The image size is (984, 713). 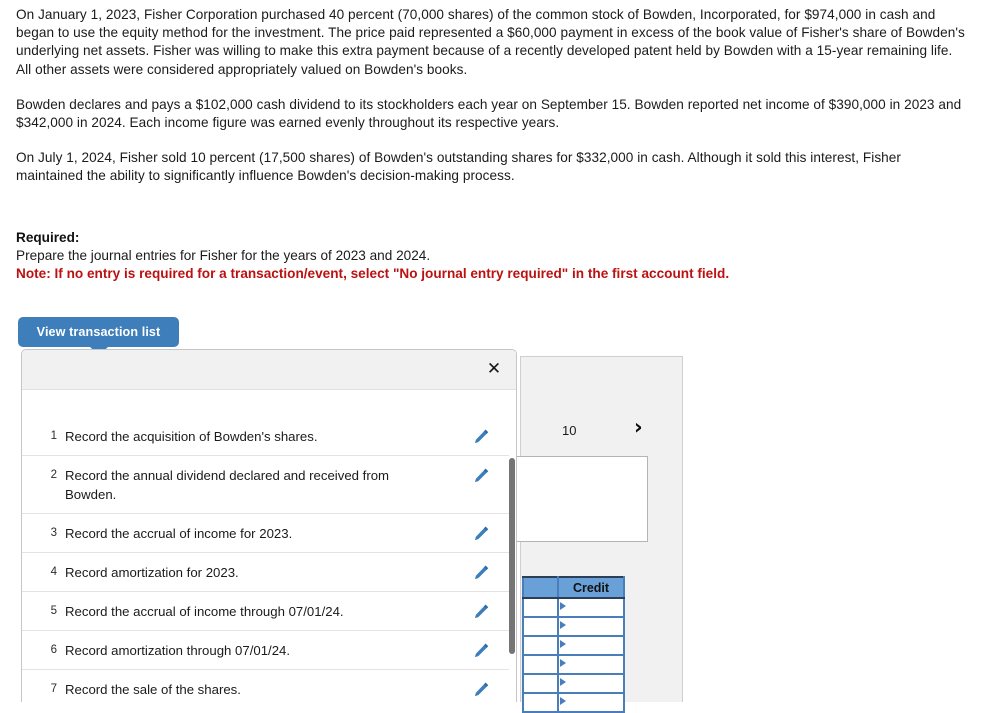 I want to click on list-item: 6 Record amortization through 07/01/24., so click(x=267, y=650).